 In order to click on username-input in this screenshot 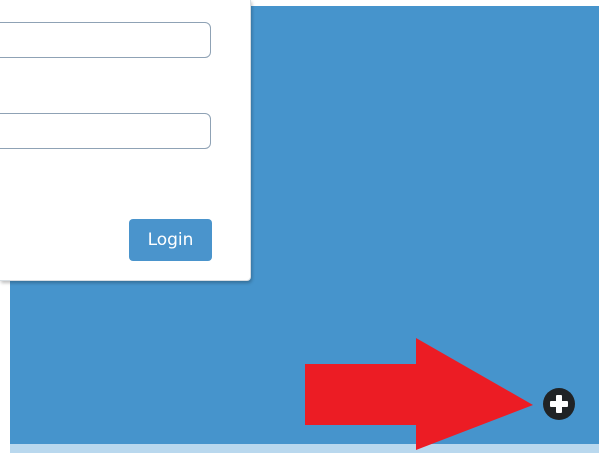, I will do `click(105, 40)`.